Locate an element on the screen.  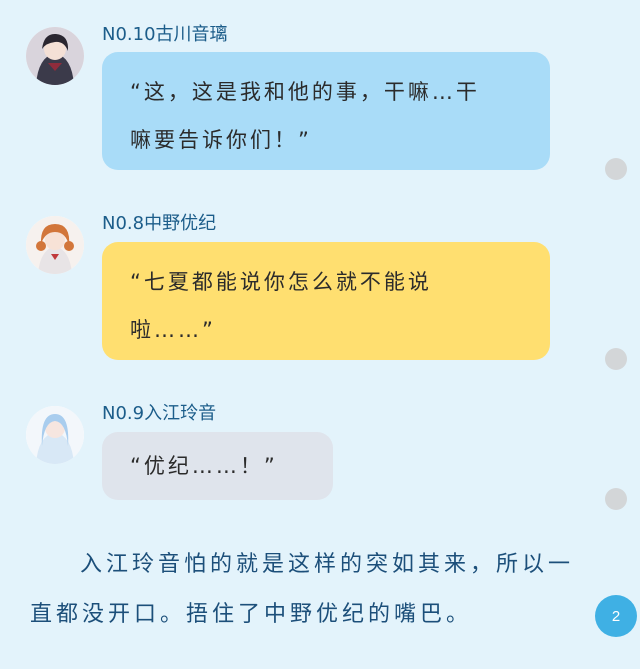
bubble-line: “优纪……！” is located at coordinates (204, 466).